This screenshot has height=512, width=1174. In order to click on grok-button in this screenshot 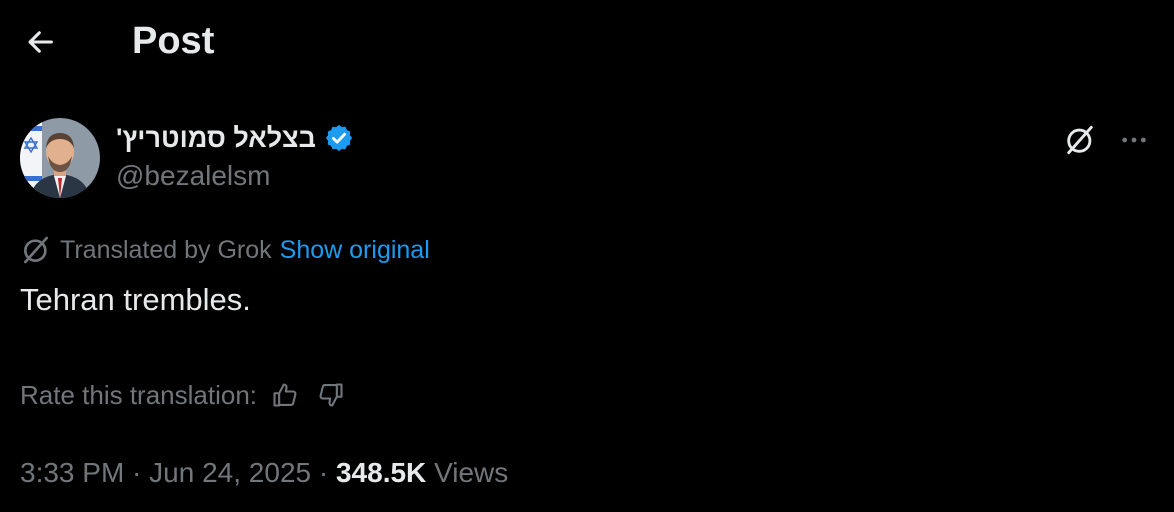, I will do `click(1080, 140)`.